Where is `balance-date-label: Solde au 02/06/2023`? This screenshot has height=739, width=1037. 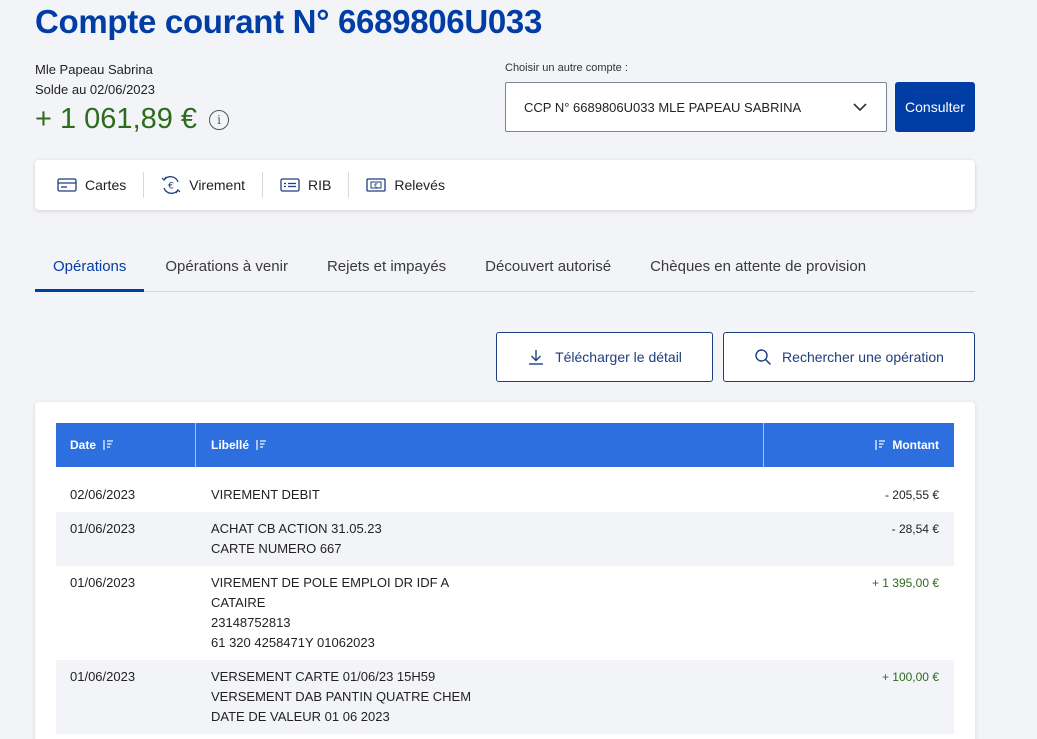
balance-date-label: Solde au 02/06/2023 is located at coordinates (95, 89).